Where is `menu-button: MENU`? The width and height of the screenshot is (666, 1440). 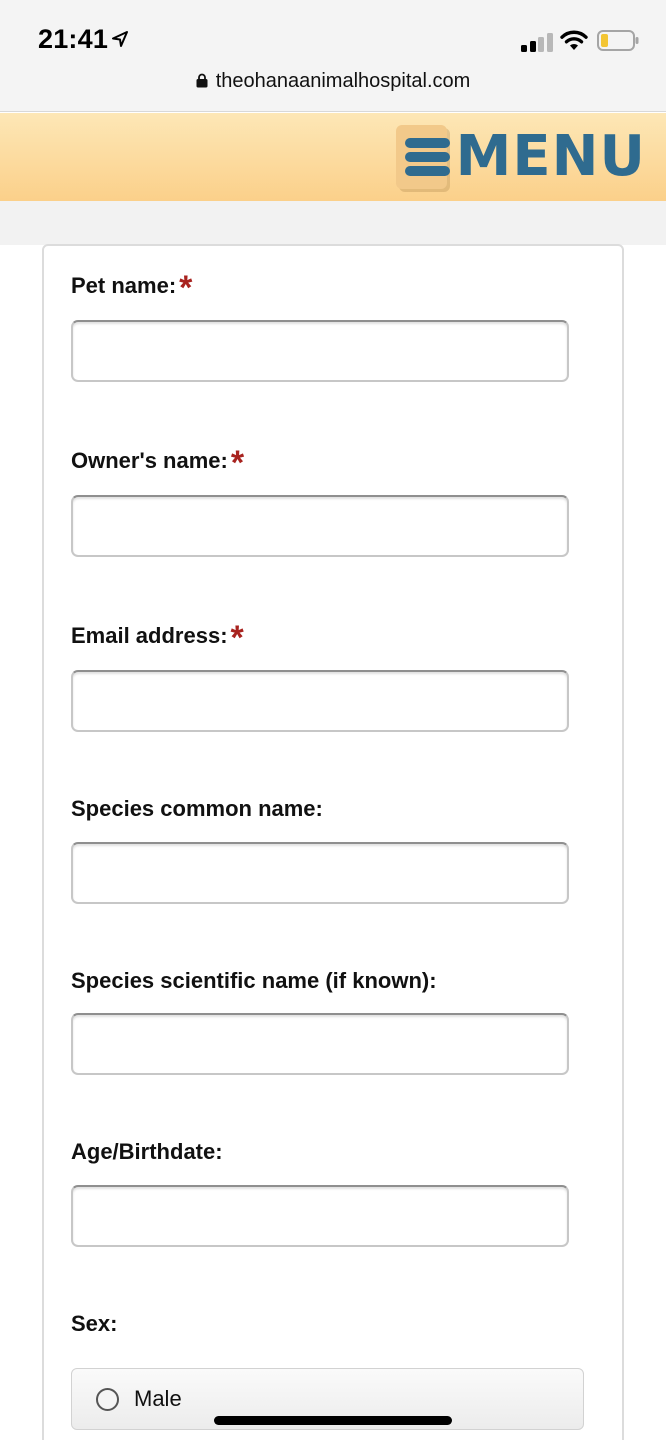
menu-button: MENU is located at coordinates (521, 157).